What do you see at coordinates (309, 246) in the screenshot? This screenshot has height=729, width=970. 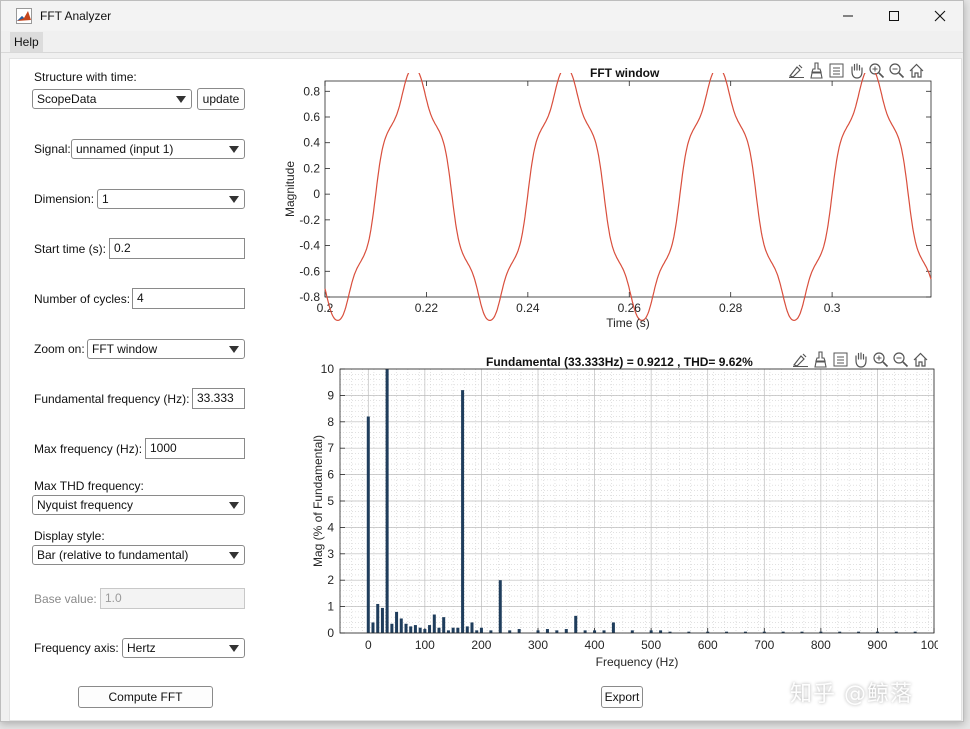 I see `y-tick-label: -0.4` at bounding box center [309, 246].